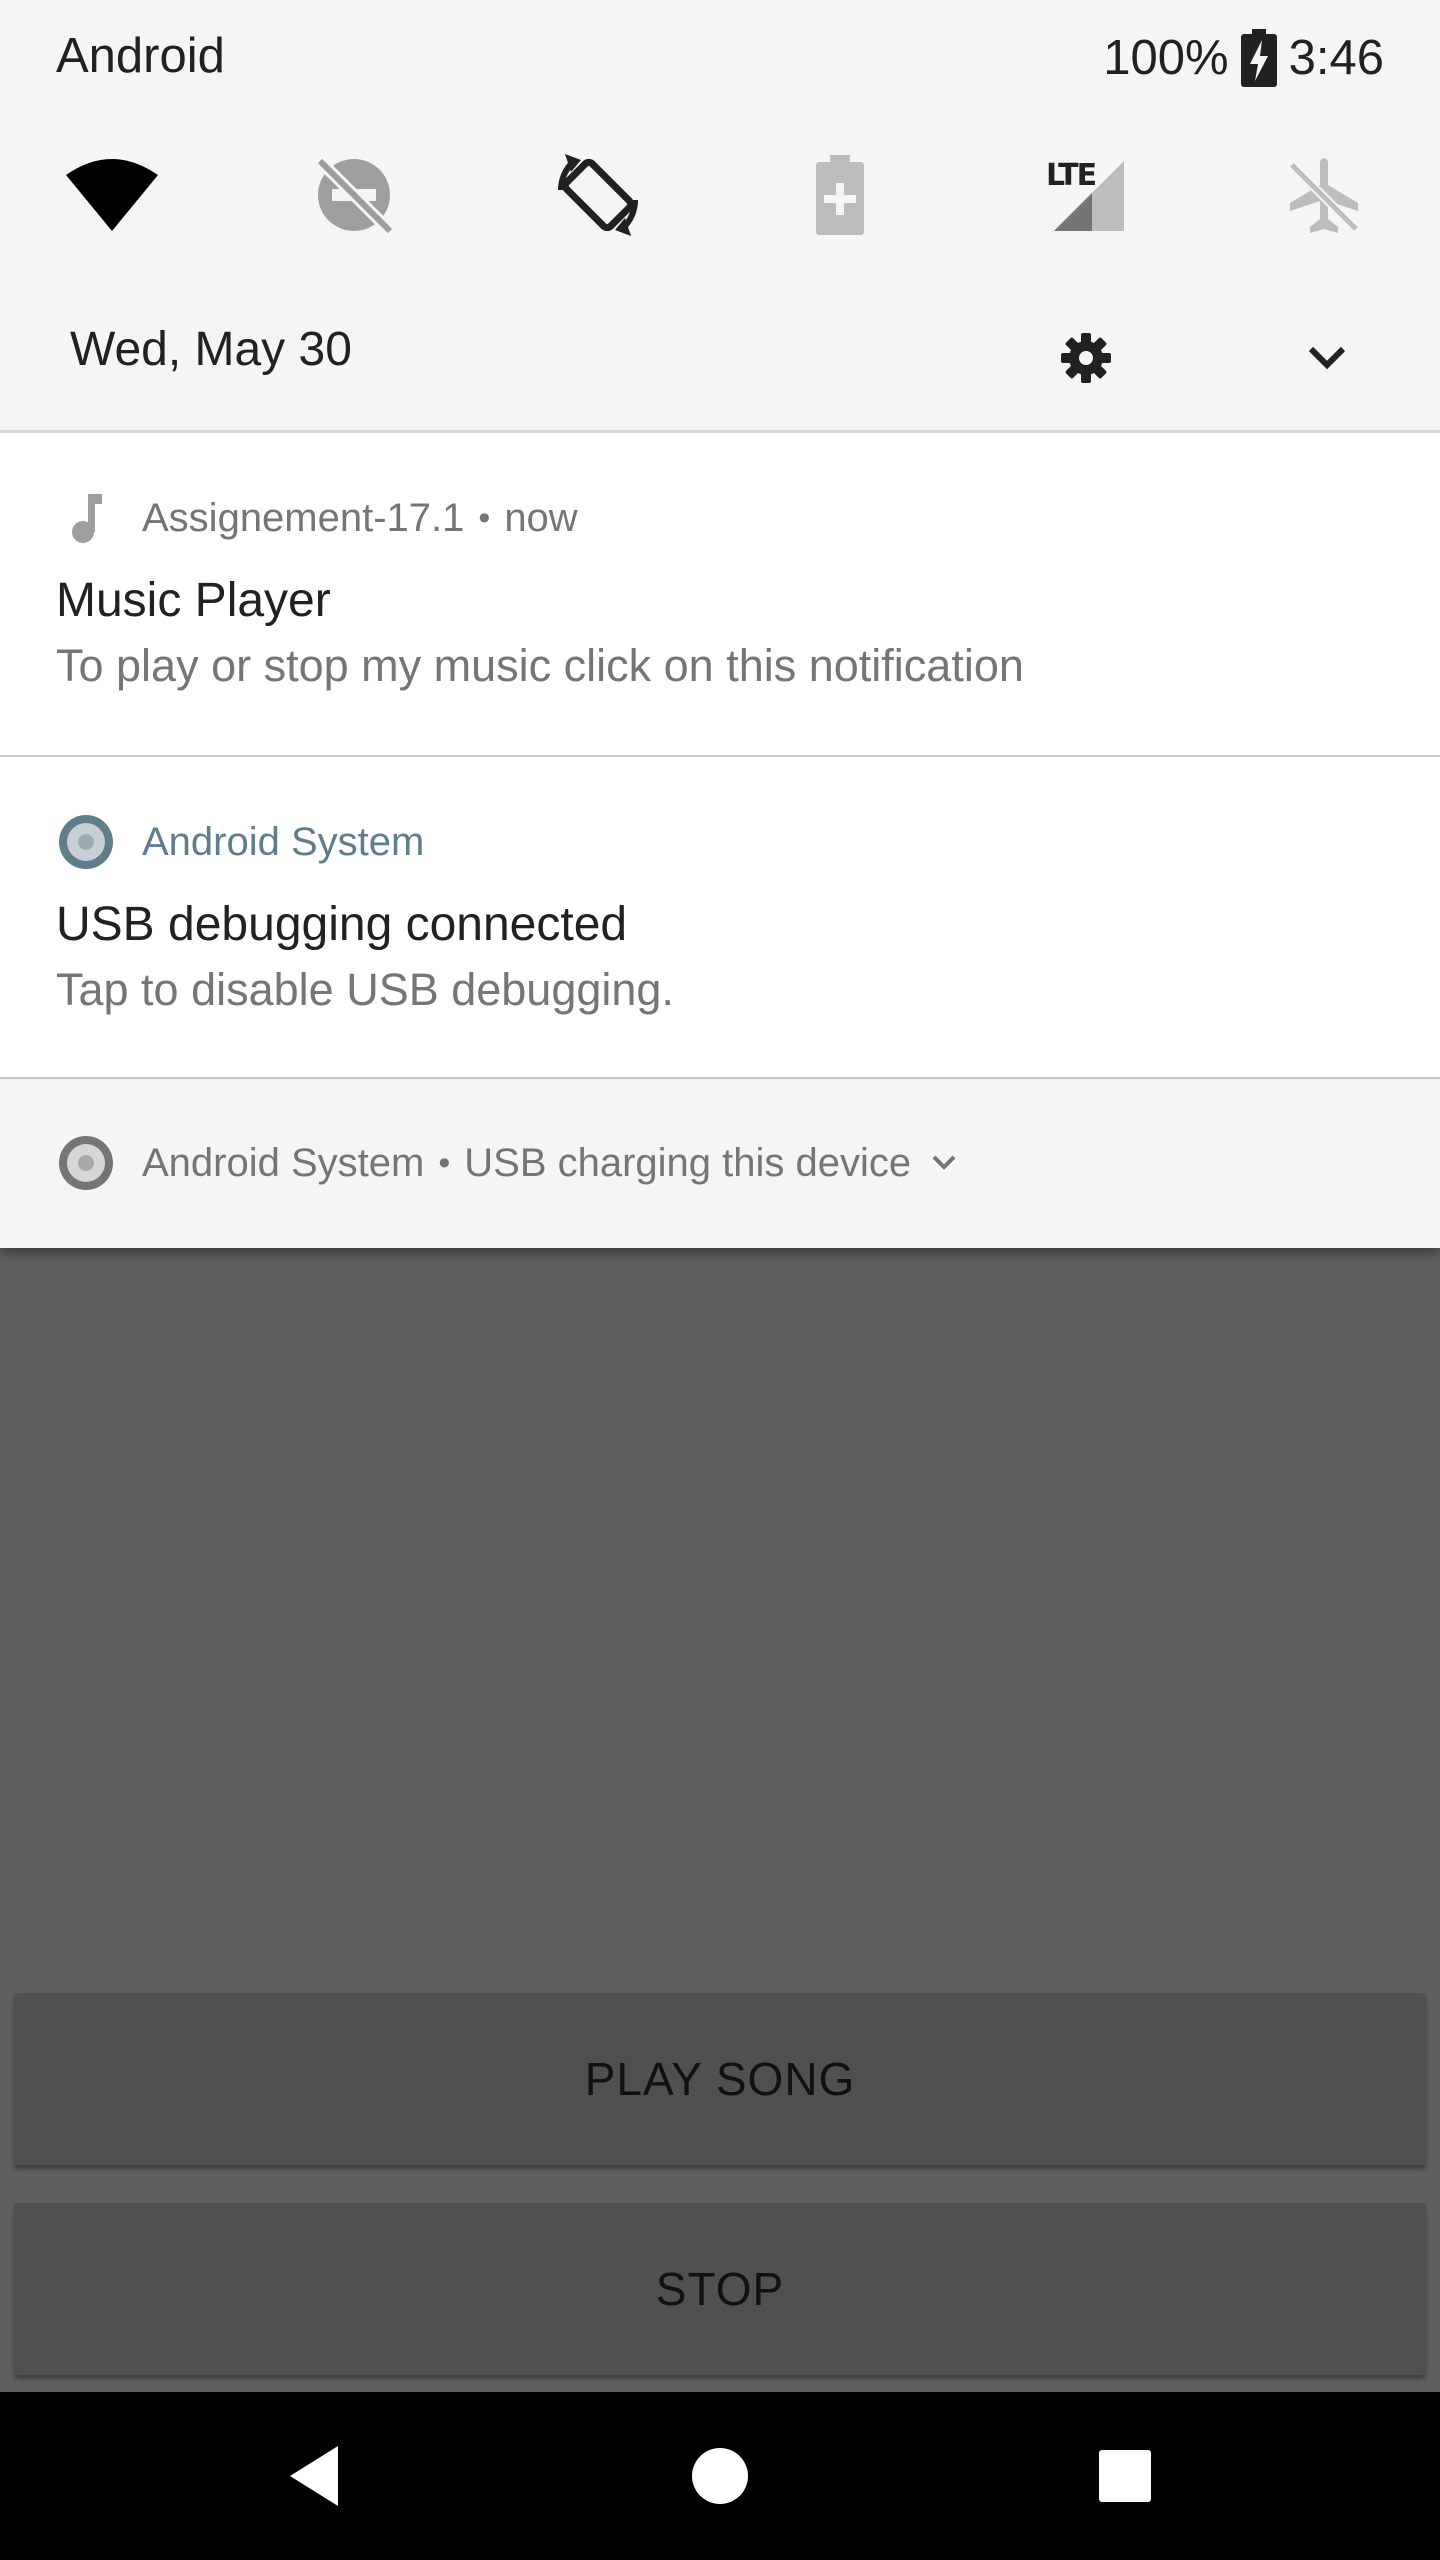 The width and height of the screenshot is (1440, 2560). What do you see at coordinates (211, 349) in the screenshot?
I see `date-label: Wed, May 30` at bounding box center [211, 349].